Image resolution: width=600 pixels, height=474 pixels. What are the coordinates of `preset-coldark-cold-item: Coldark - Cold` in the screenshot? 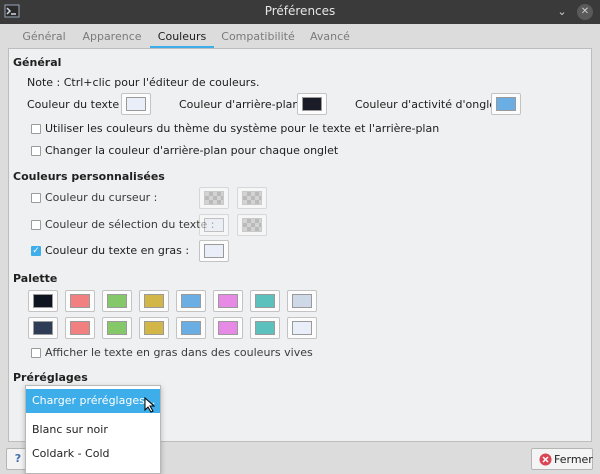 It's located at (93, 454).